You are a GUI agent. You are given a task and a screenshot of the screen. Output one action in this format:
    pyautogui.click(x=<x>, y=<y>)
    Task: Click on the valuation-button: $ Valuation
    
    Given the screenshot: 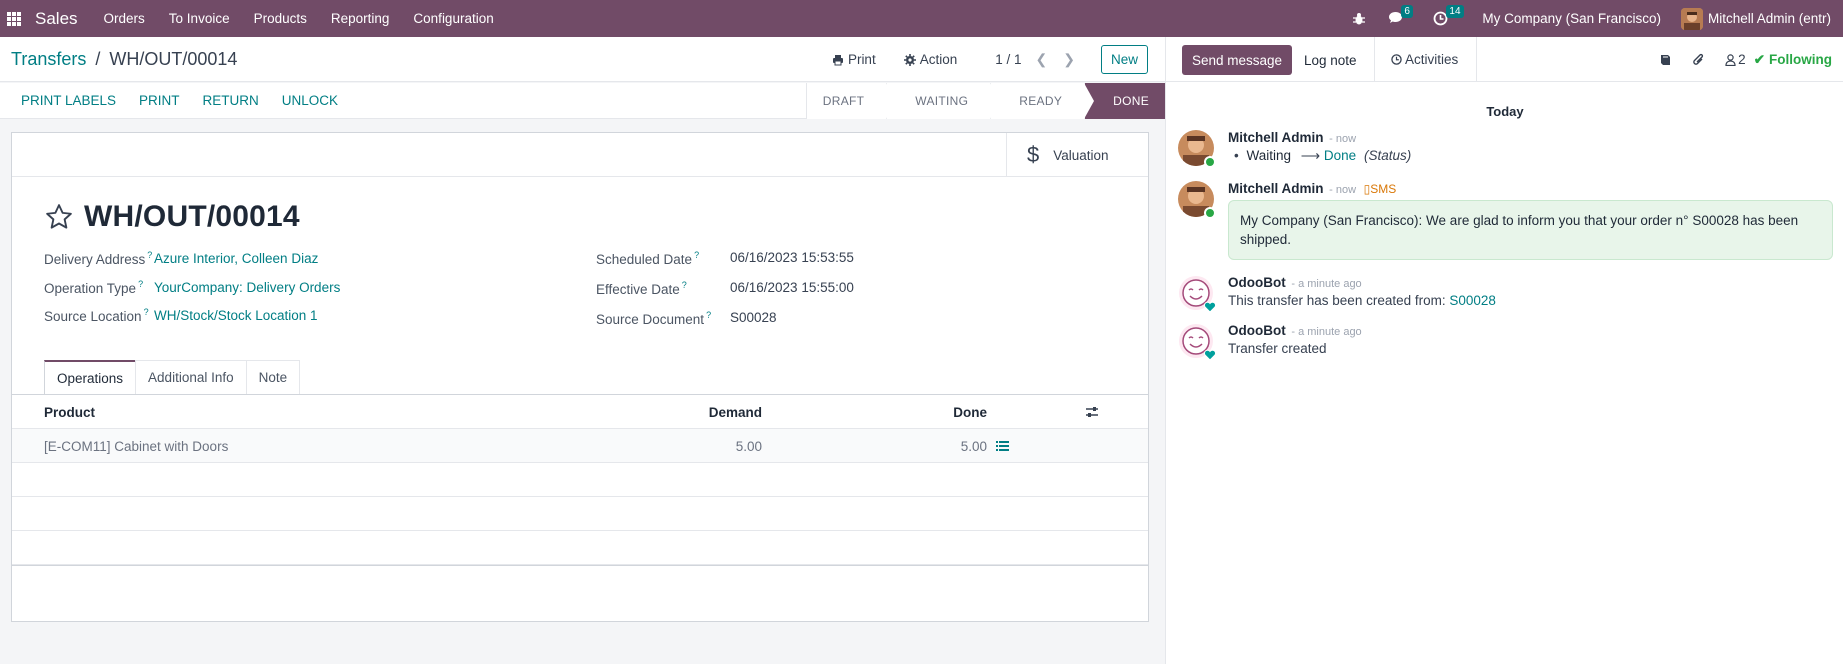 What is the action you would take?
    pyautogui.click(x=1077, y=155)
    